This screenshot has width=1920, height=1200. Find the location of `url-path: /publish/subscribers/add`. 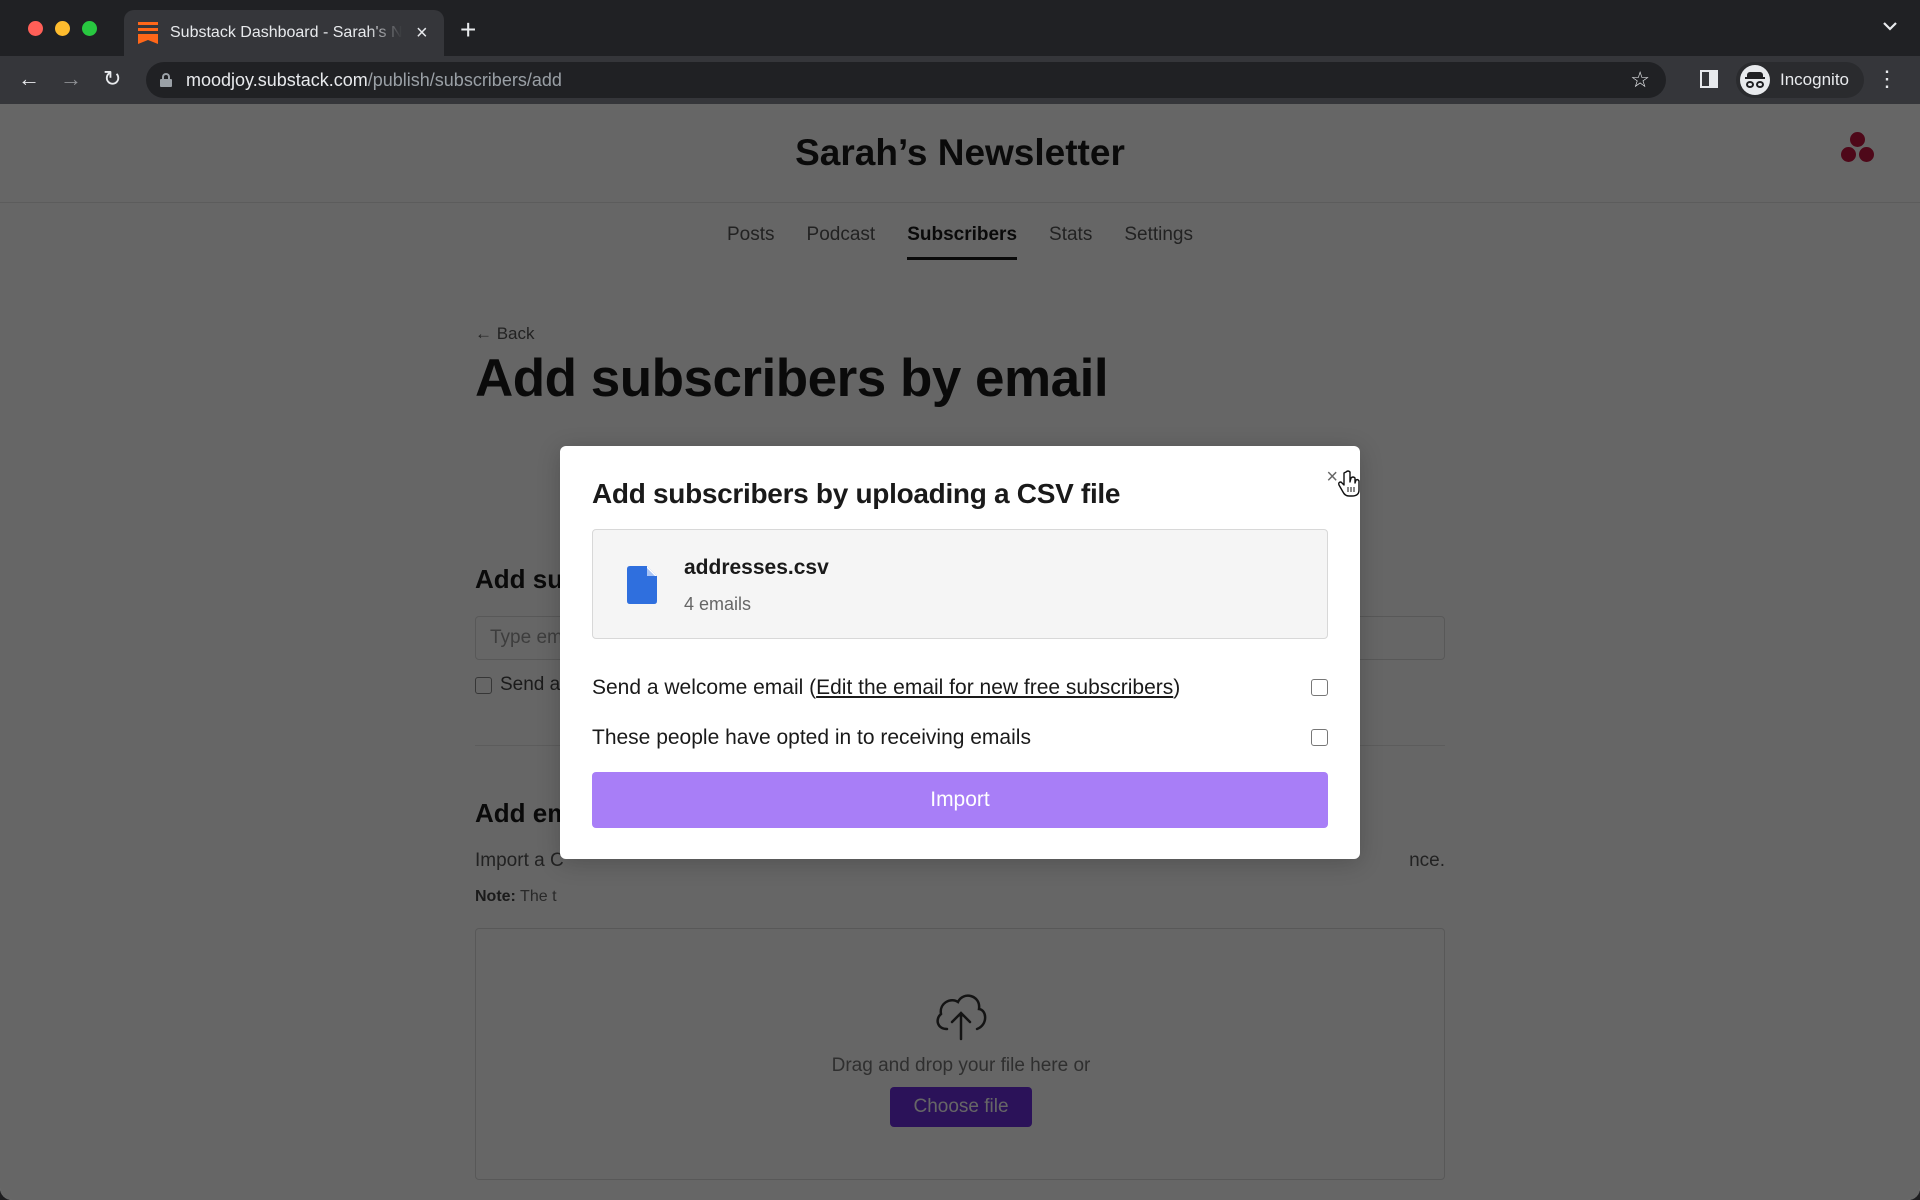

url-path: /publish/subscribers/add is located at coordinates (464, 79).